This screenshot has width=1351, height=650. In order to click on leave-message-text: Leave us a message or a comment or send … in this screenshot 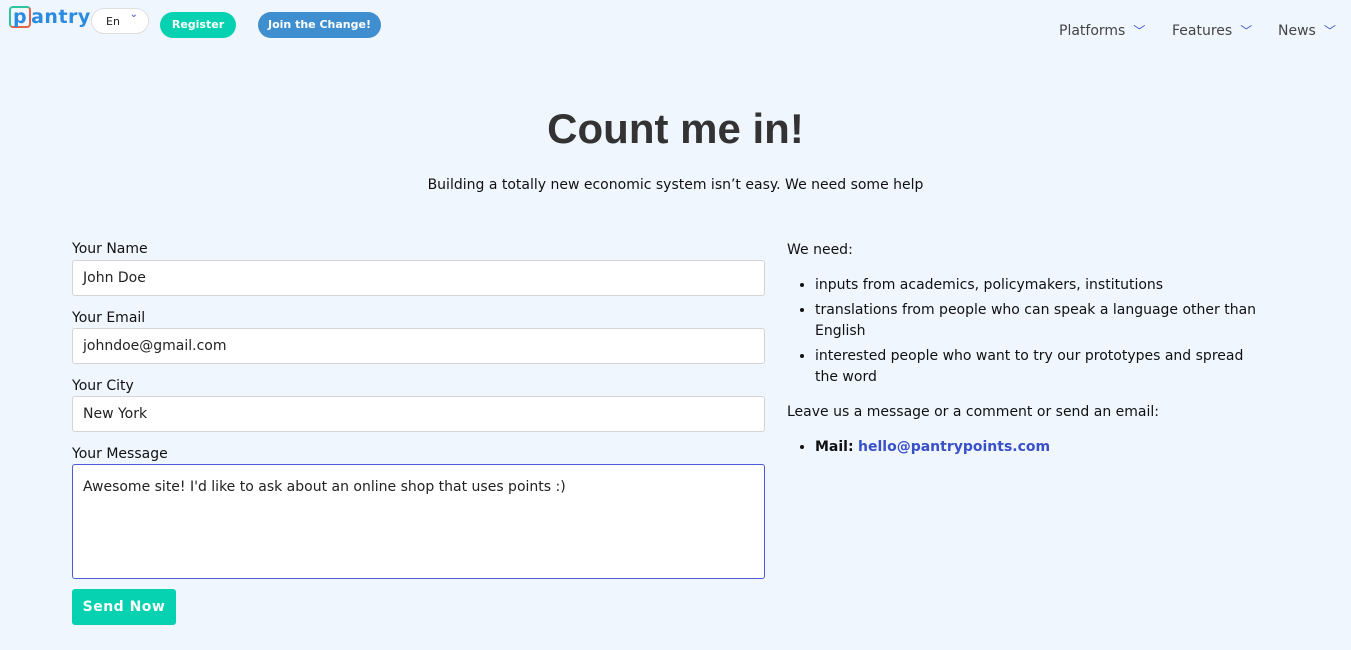, I will do `click(973, 412)`.